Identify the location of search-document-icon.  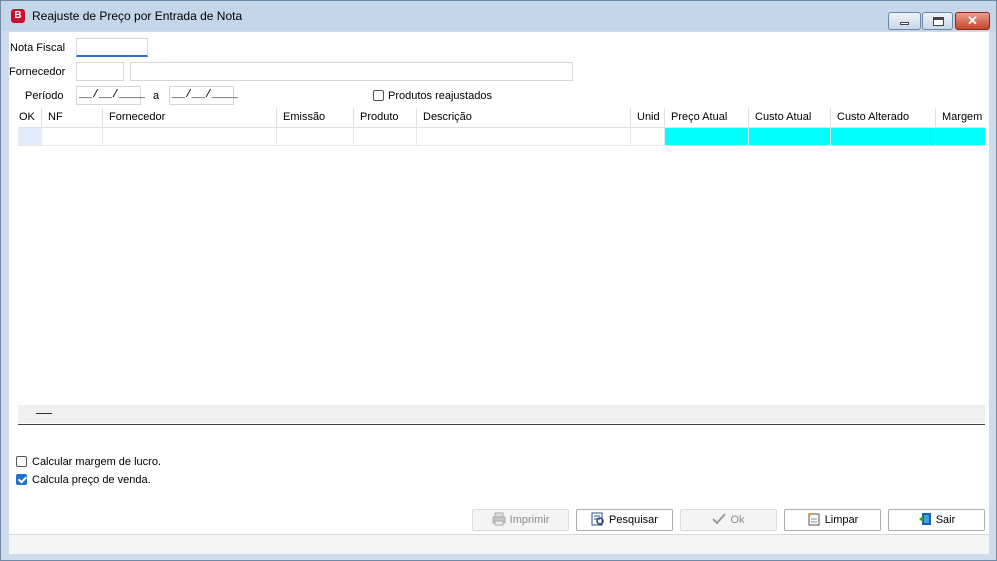
(598, 519).